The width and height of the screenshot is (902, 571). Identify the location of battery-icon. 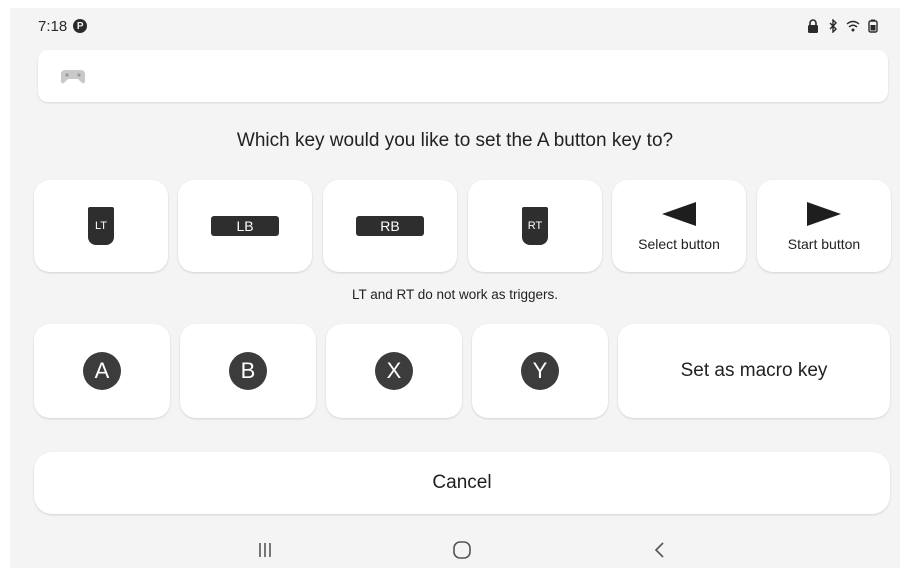
(873, 26).